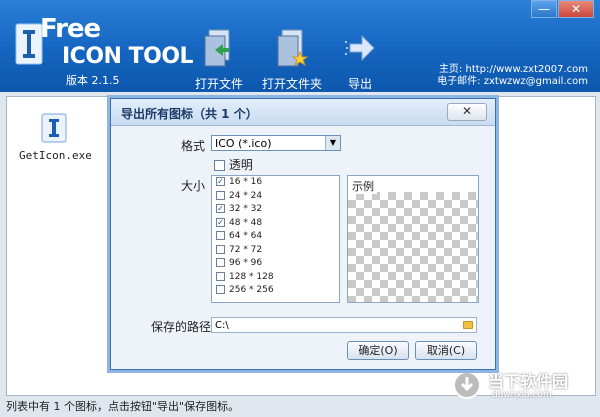  I want to click on format-label: 格式, so click(193, 146).